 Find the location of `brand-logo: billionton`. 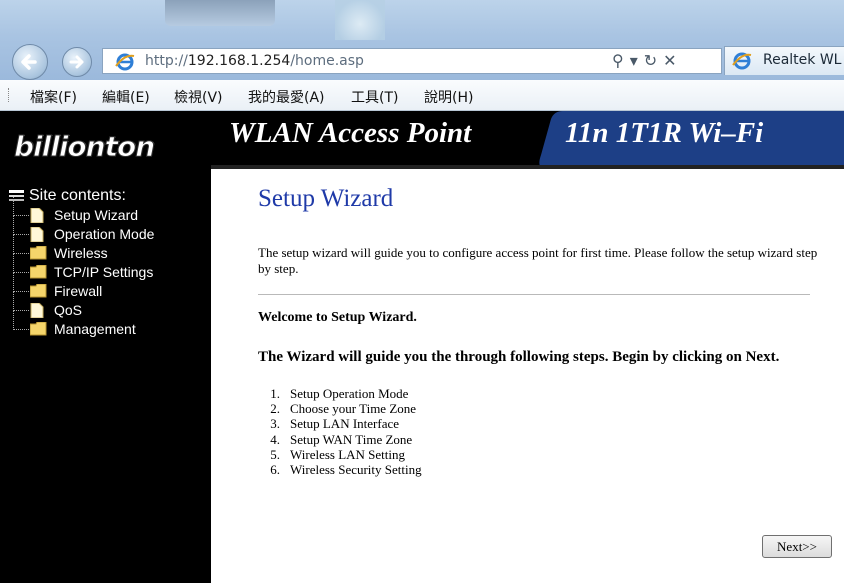

brand-logo: billionton is located at coordinates (84, 147).